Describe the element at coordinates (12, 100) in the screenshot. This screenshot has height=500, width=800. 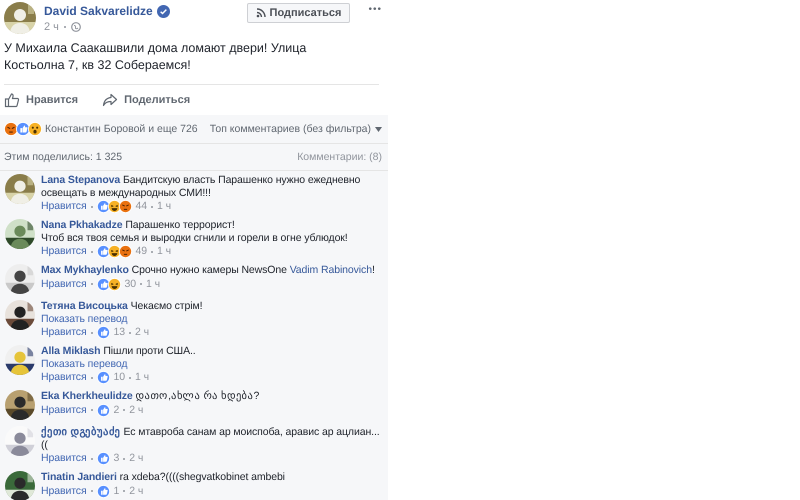
I see `thumbs-up-icon` at that location.